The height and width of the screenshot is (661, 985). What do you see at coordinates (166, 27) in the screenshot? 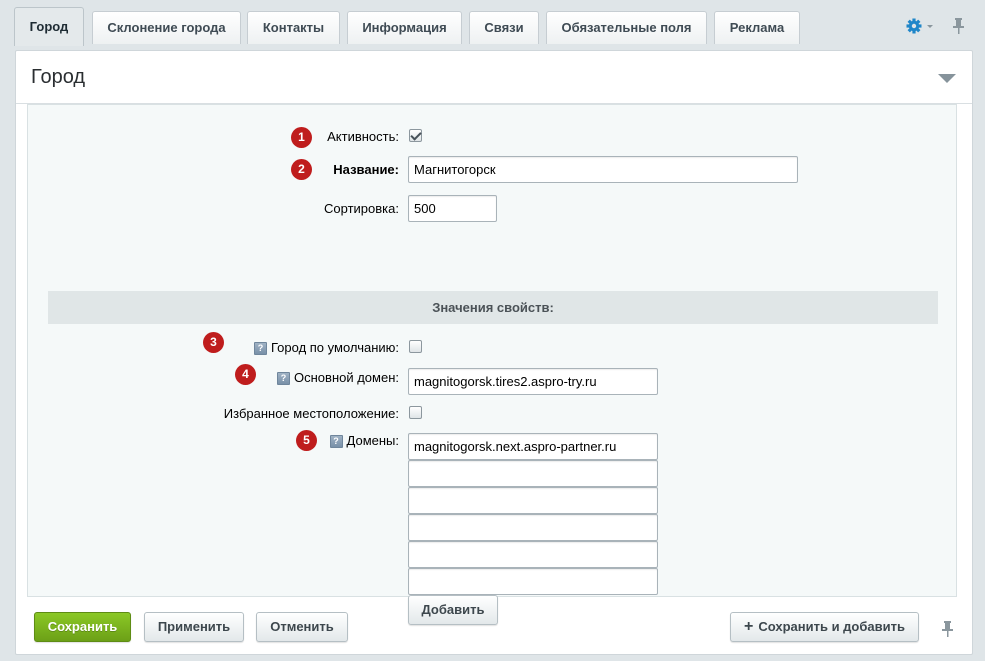
I see `tab-city-declension: Склонение города` at bounding box center [166, 27].